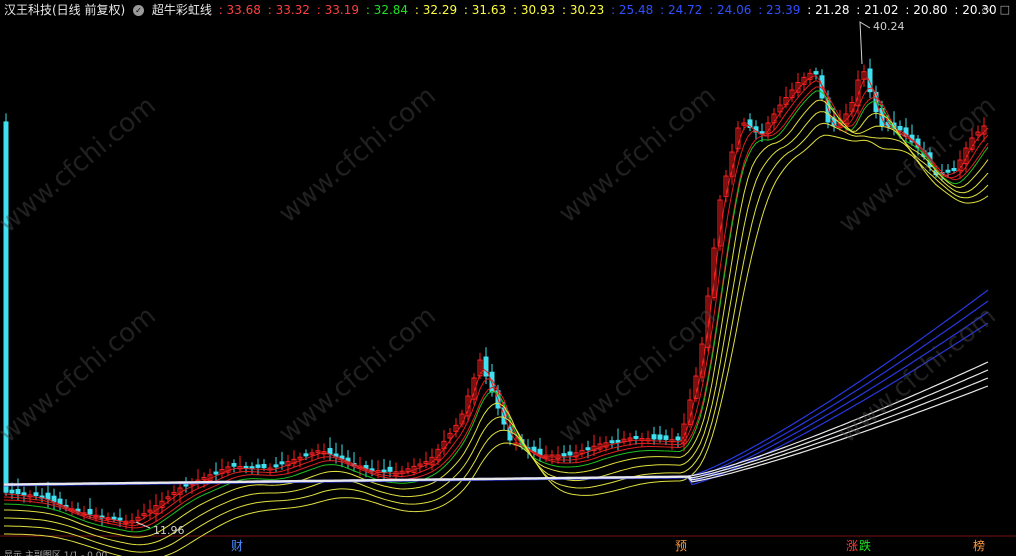 Image resolution: width=1016 pixels, height=556 pixels. What do you see at coordinates (681, 10) in the screenshot?
I see `ma-value: : 24.72` at bounding box center [681, 10].